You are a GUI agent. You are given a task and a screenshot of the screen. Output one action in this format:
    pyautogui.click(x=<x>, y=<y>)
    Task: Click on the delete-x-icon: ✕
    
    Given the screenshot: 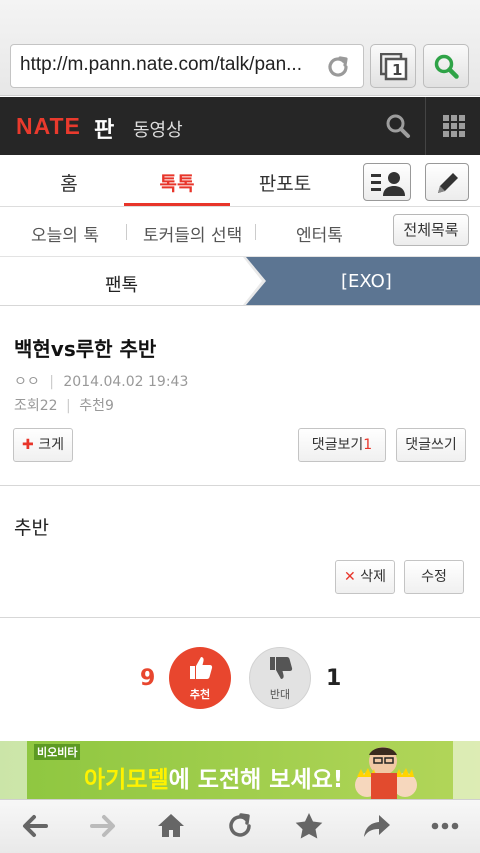 What is the action you would take?
    pyautogui.click(x=350, y=577)
    